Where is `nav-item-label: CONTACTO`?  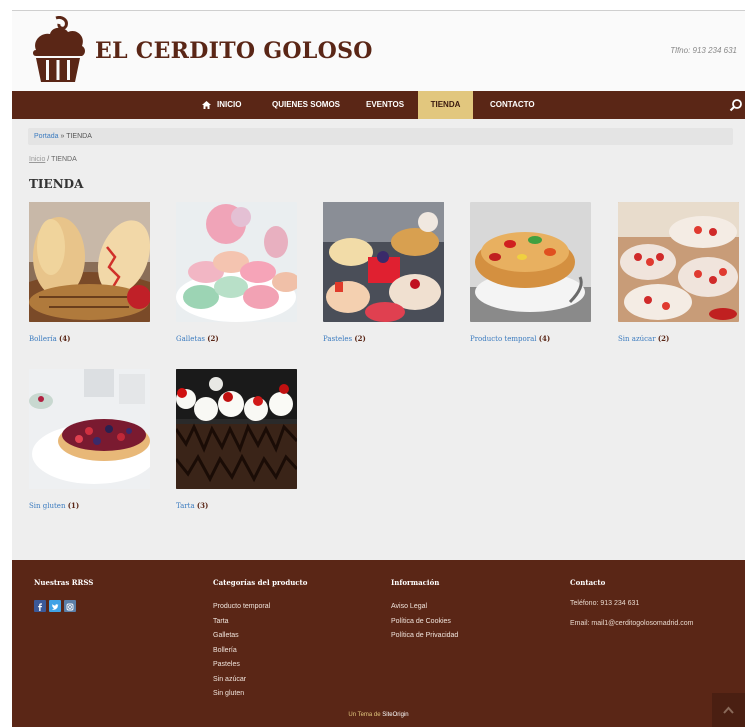
nav-item-label: CONTACTO is located at coordinates (512, 104).